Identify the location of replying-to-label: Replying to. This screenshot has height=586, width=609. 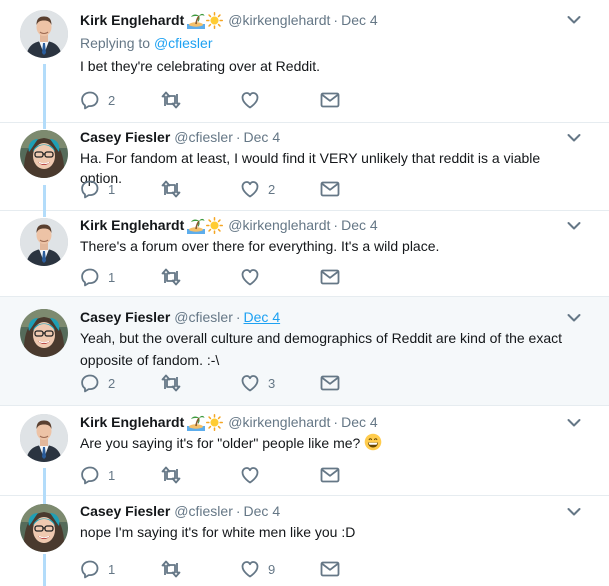
(115, 43).